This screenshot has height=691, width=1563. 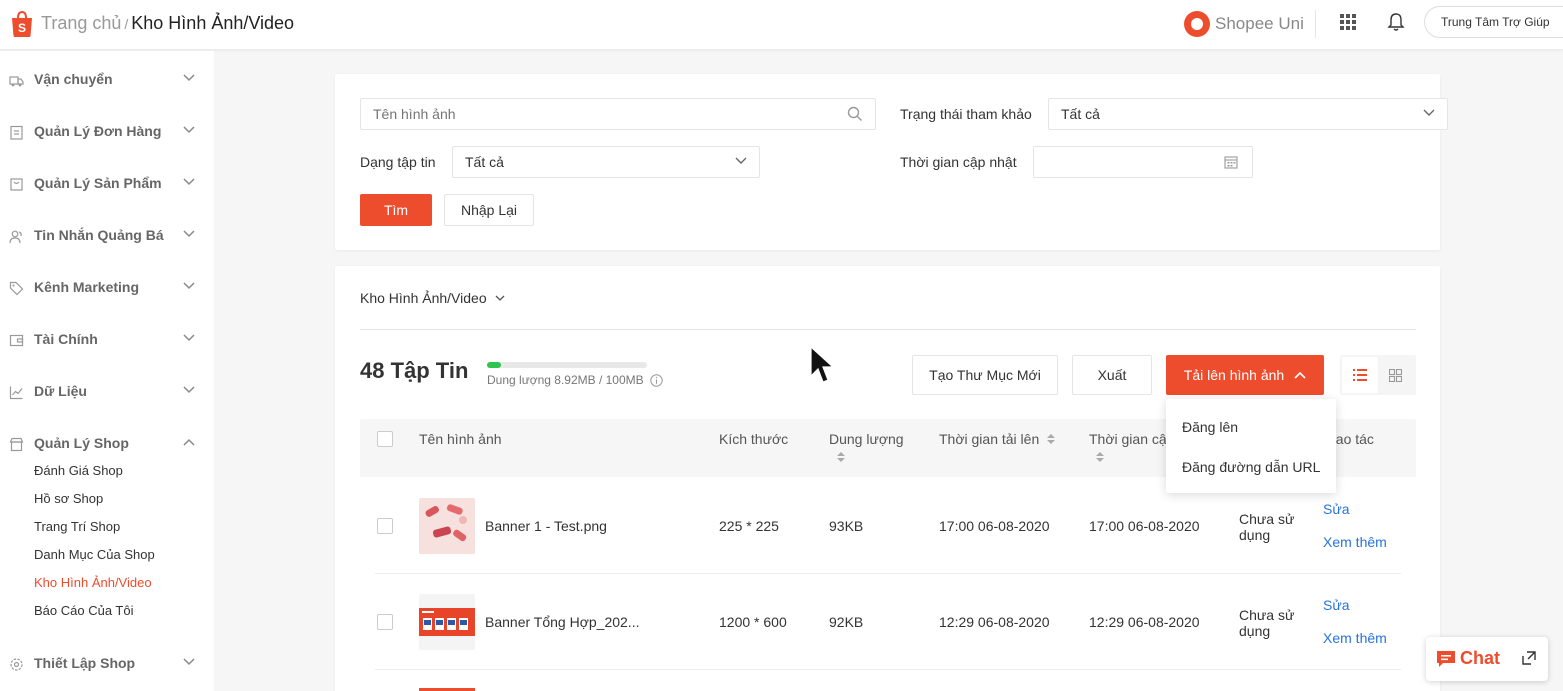 What do you see at coordinates (1143, 162) in the screenshot?
I see `update-time-date-picker` at bounding box center [1143, 162].